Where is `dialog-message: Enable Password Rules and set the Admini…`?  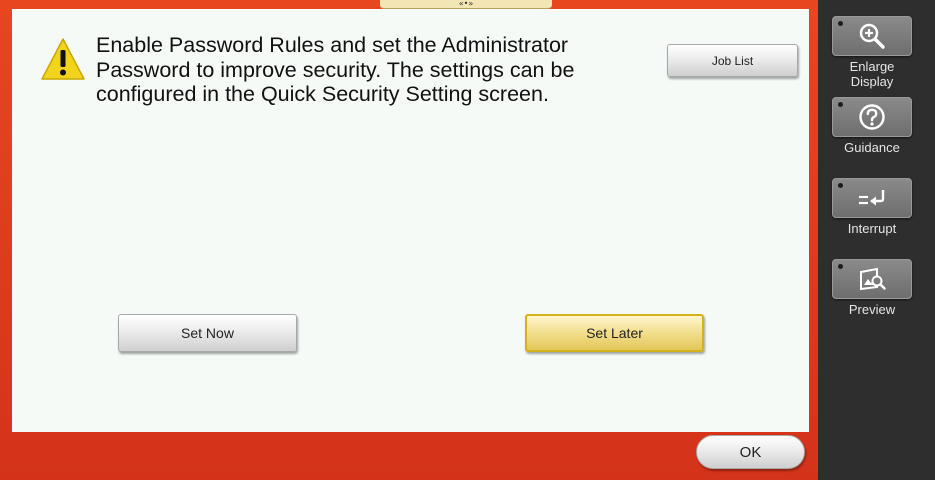
dialog-message: Enable Password Rules and set the Admini… is located at coordinates (335, 69).